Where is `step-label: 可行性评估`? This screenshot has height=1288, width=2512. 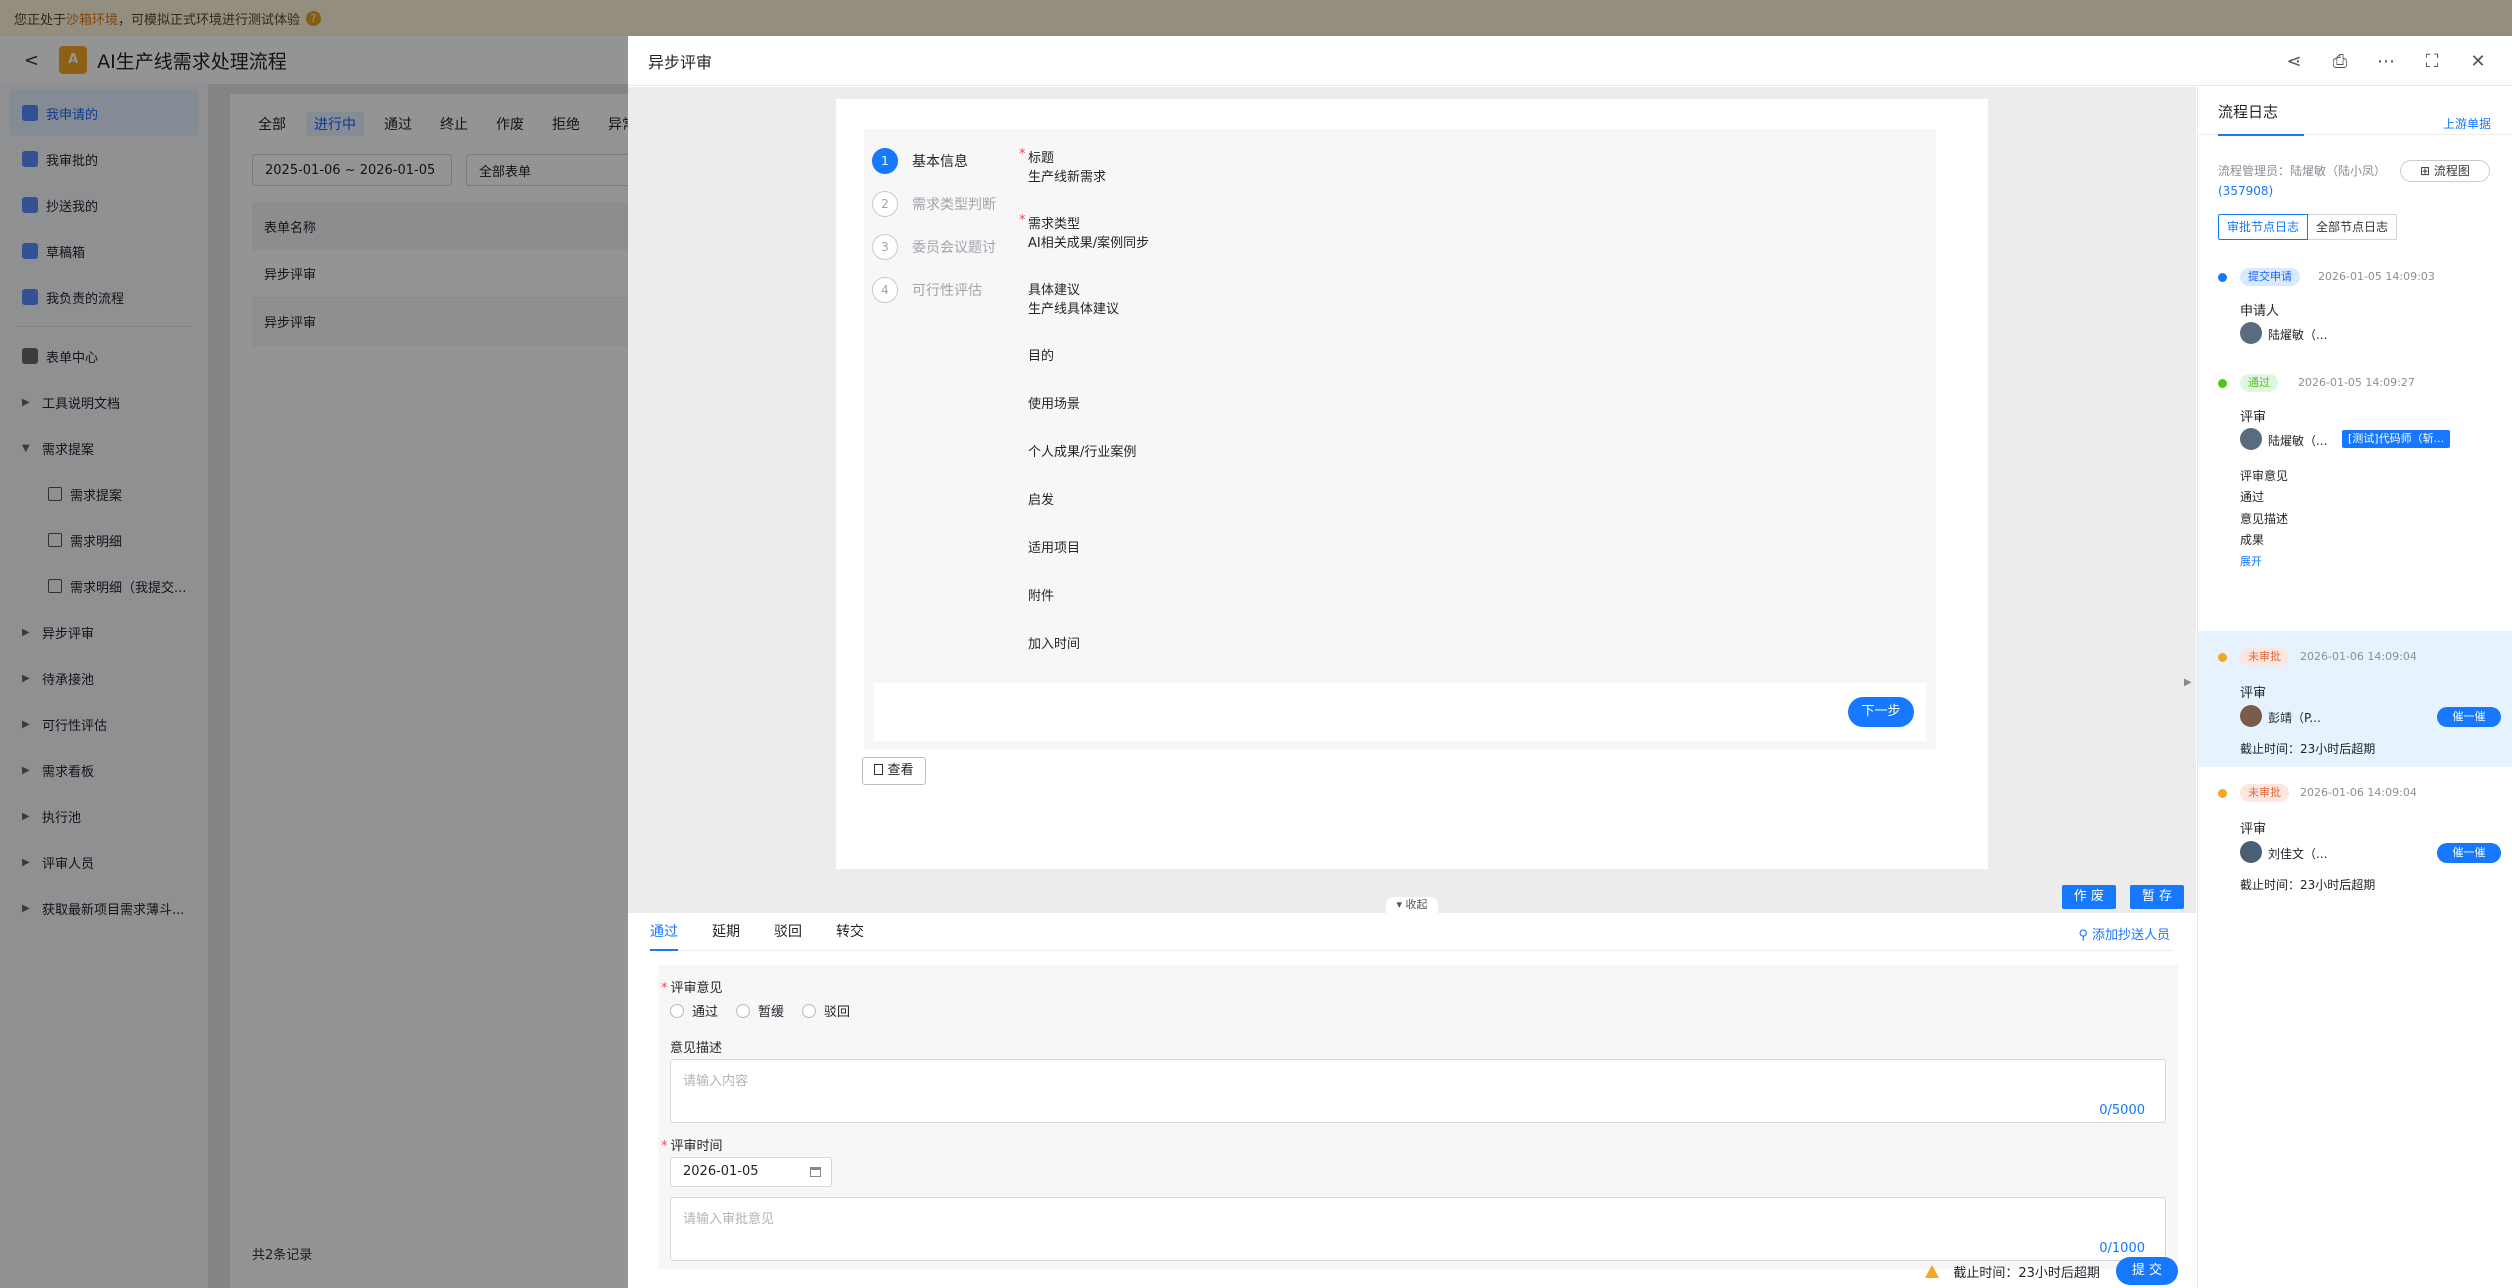 step-label: 可行性评估 is located at coordinates (947, 290).